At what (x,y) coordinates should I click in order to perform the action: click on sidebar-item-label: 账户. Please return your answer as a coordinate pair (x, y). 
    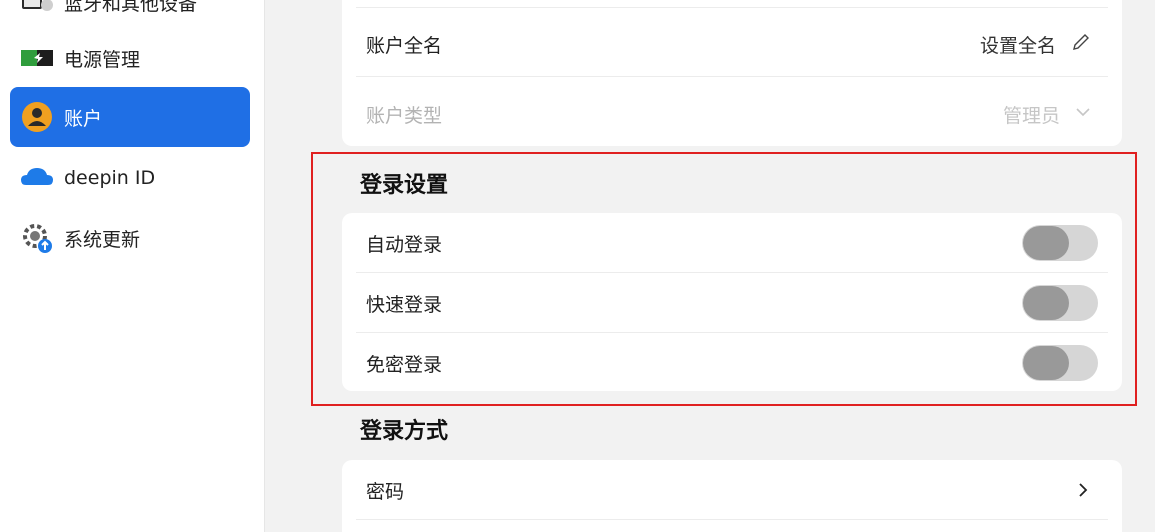
    Looking at the image, I should click on (83, 118).